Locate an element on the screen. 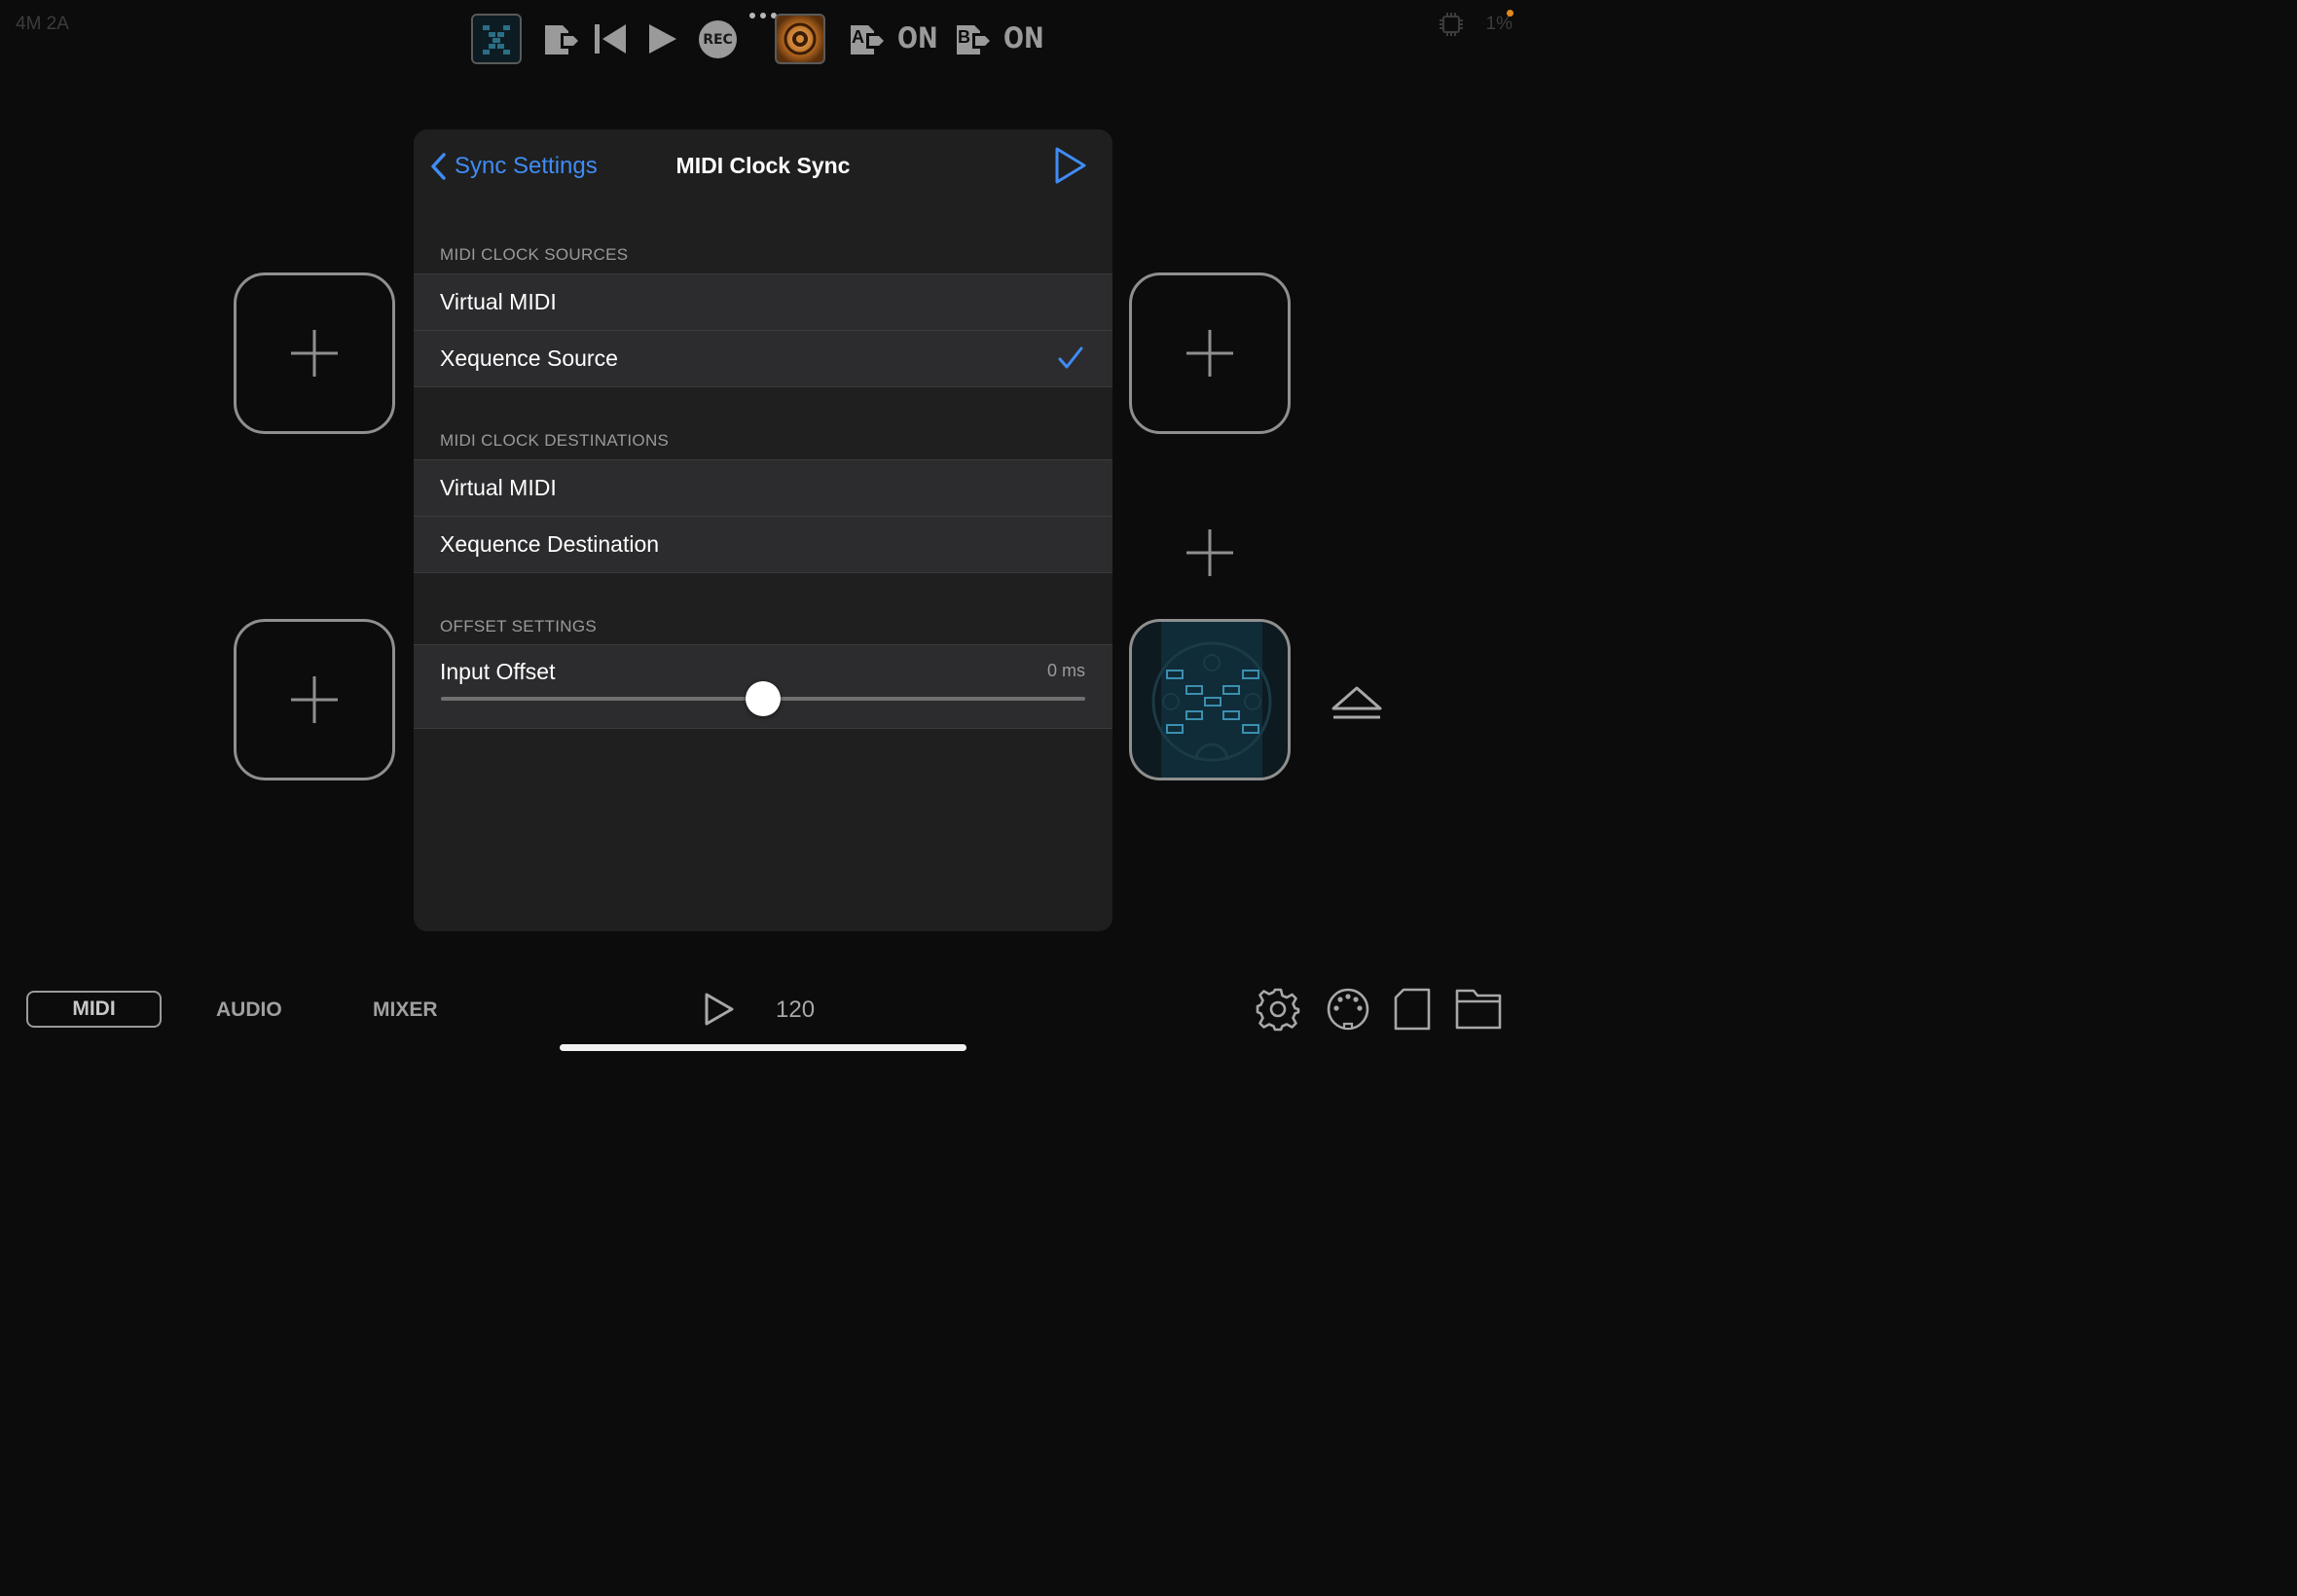 Image resolution: width=2297 pixels, height=1596 pixels. input-offset-row: Input Offset 0 ms is located at coordinates (763, 686).